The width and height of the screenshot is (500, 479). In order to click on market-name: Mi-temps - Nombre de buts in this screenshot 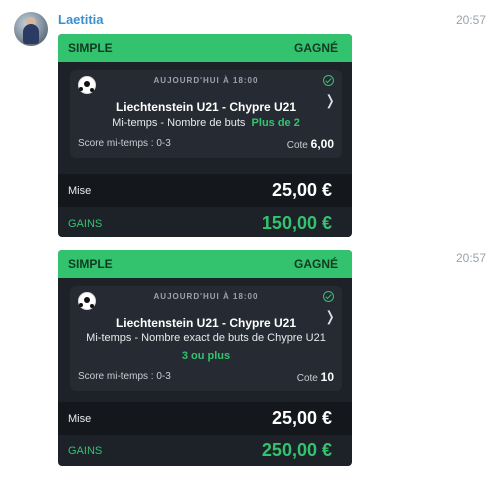, I will do `click(179, 123)`.